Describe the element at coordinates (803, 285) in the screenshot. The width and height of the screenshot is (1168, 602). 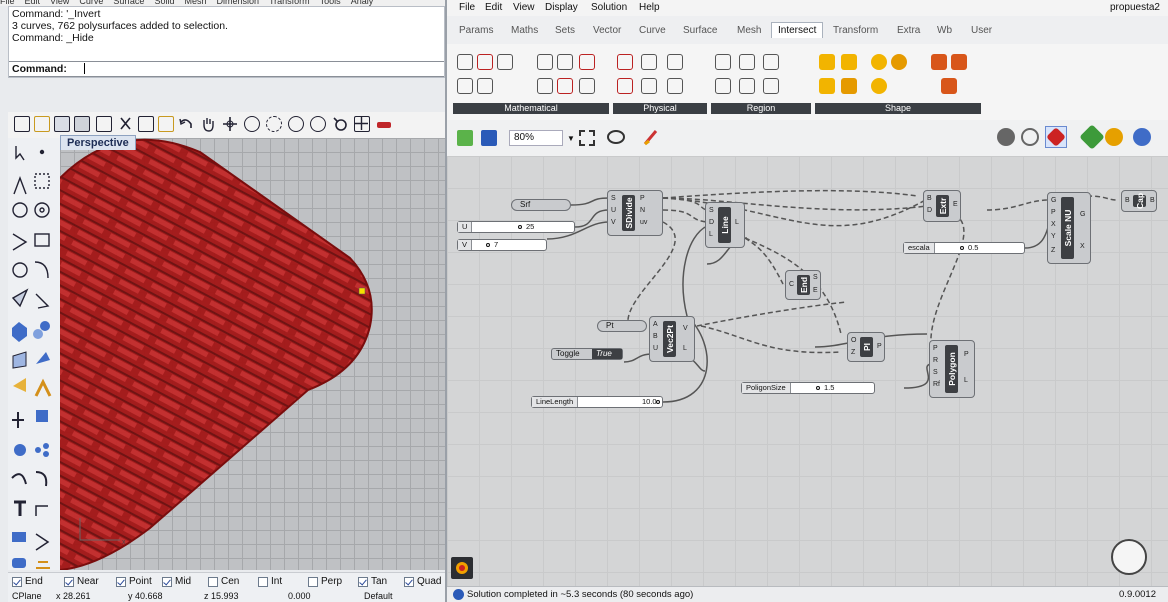
I see `component-end: C End S E` at that location.